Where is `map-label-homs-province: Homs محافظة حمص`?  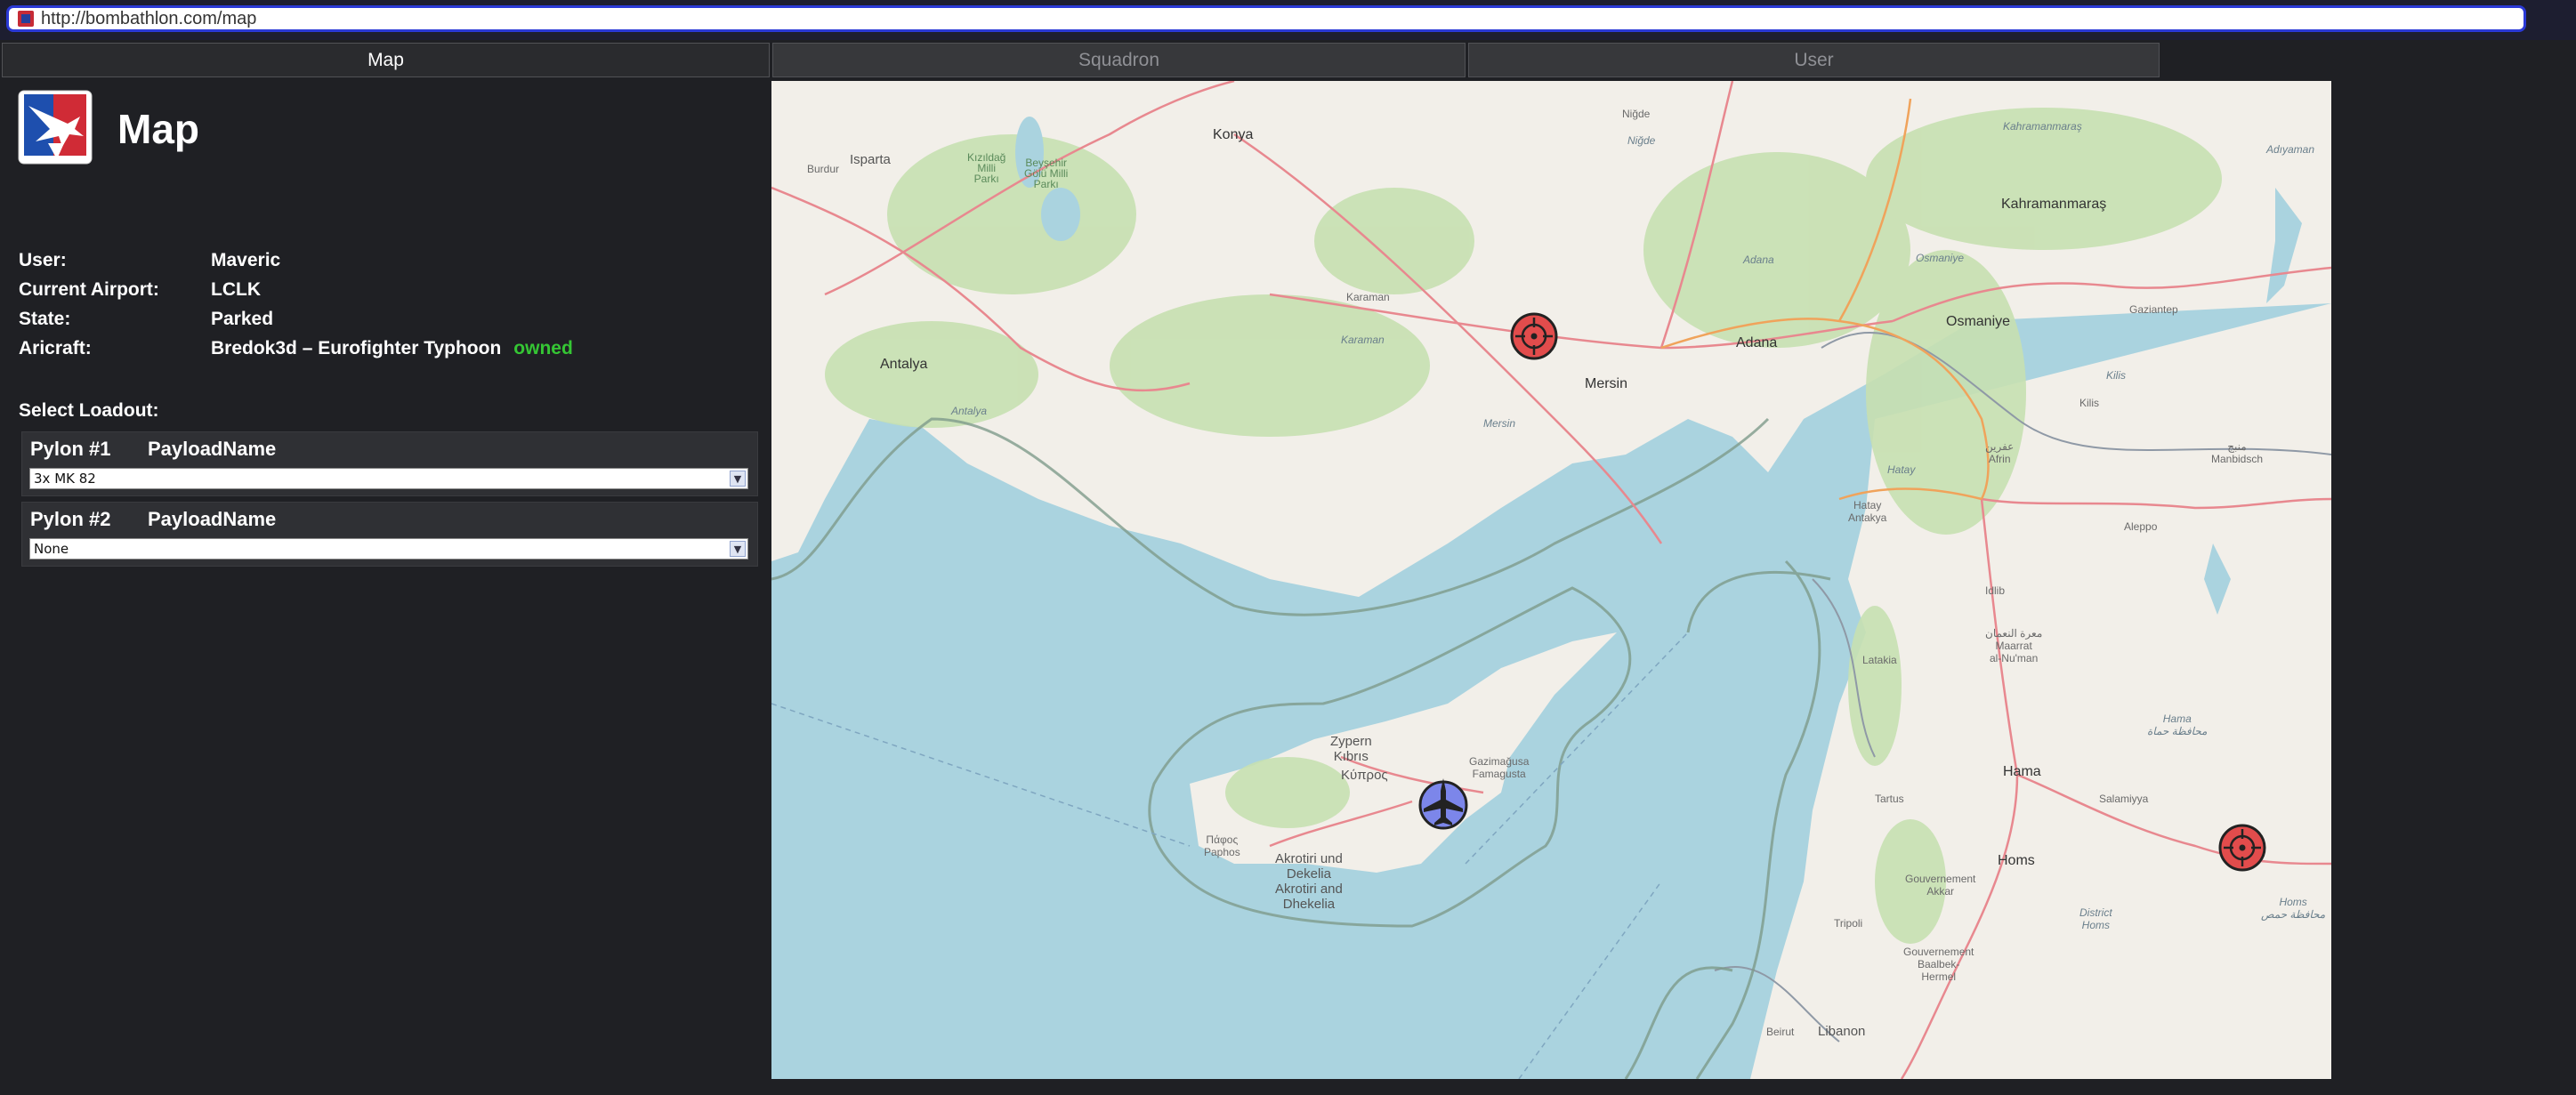
map-label-homs-province: Homs محافظة حمص is located at coordinates (2293, 909).